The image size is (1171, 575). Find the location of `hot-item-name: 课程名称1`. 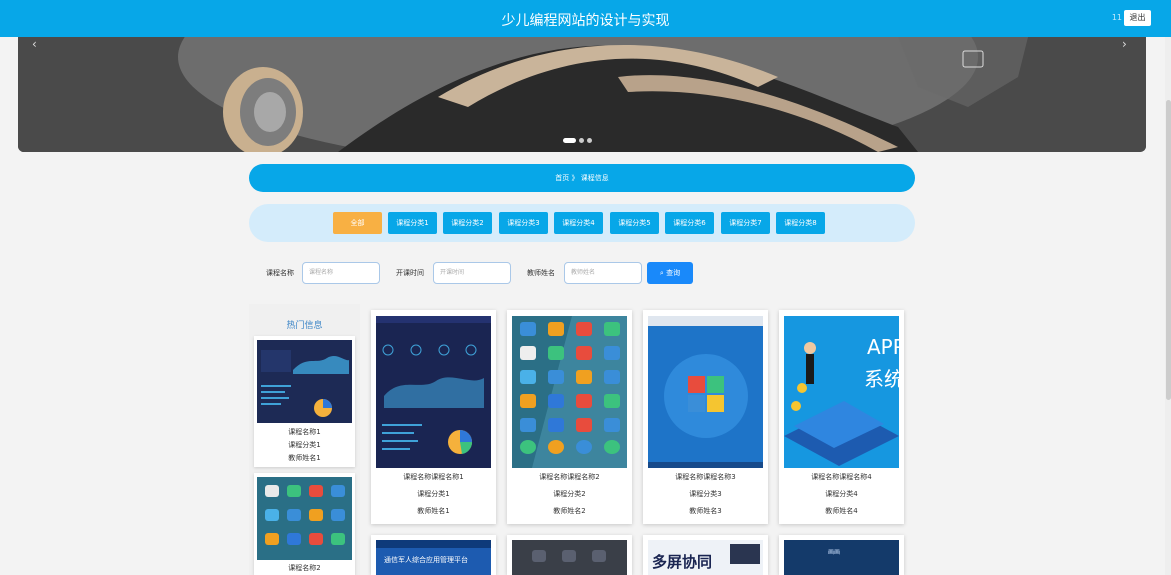

hot-item-name: 课程名称1 is located at coordinates (304, 432).